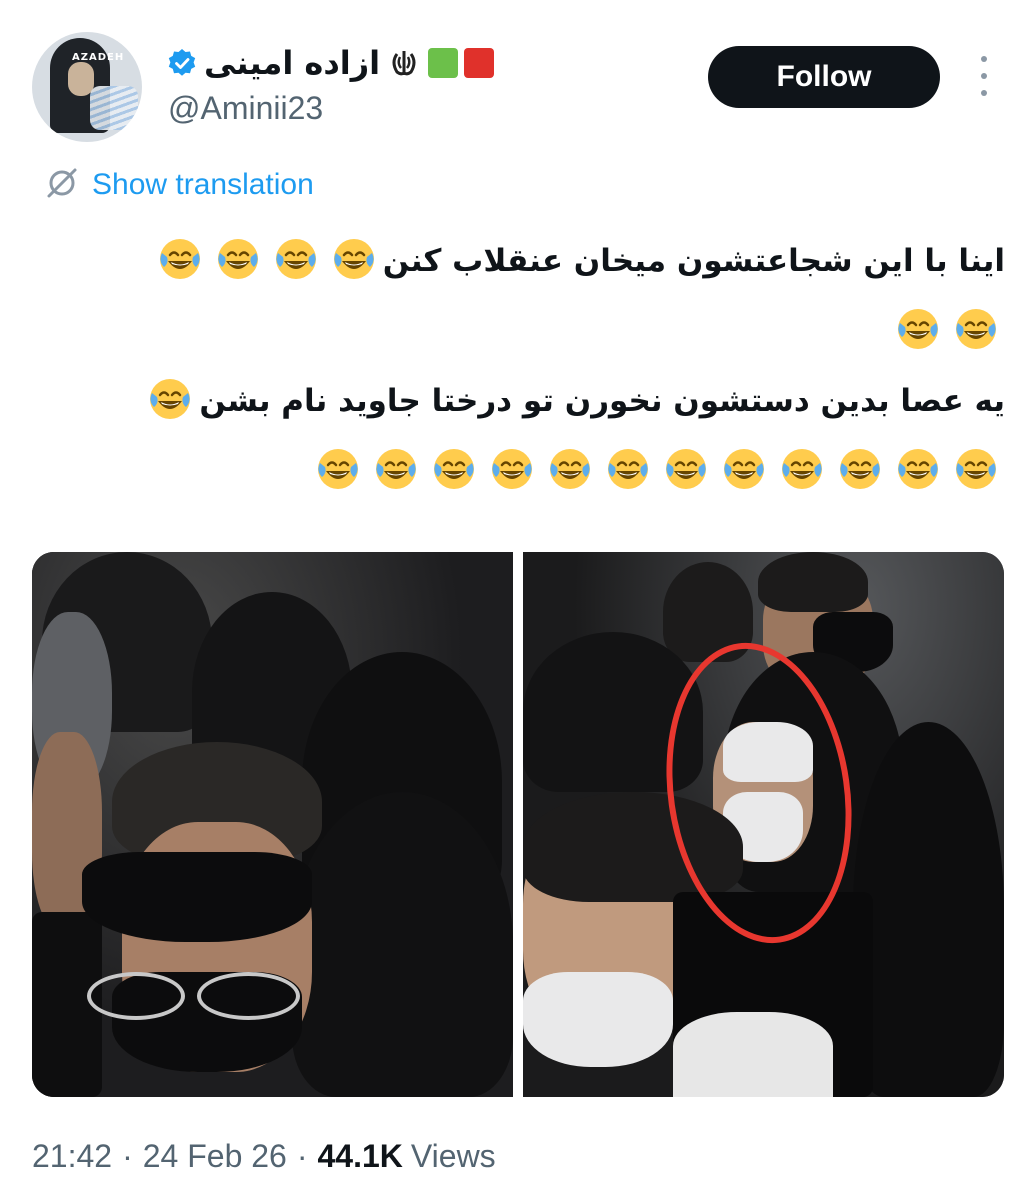  What do you see at coordinates (245, 108) in the screenshot?
I see `author-handle: @Aminii23` at bounding box center [245, 108].